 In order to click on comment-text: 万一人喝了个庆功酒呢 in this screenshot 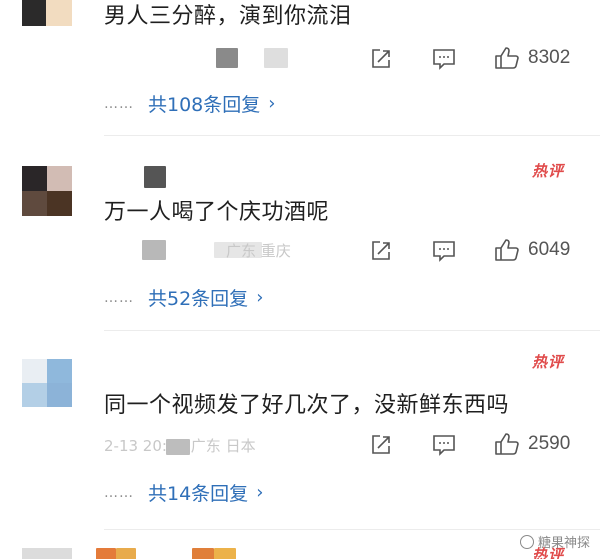, I will do `click(217, 212)`.